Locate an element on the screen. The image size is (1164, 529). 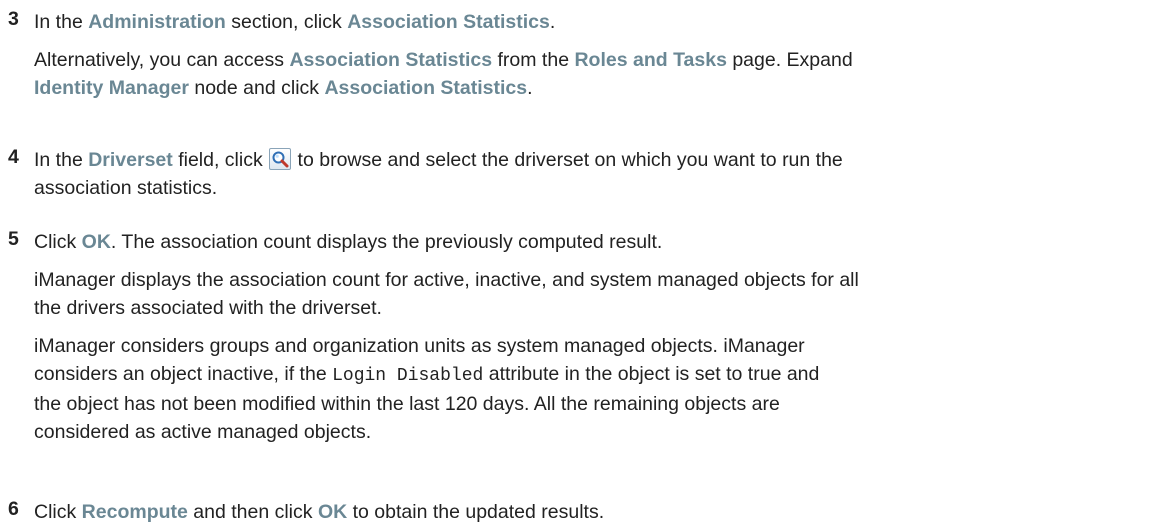
text: association statistics. is located at coordinates (126, 188).